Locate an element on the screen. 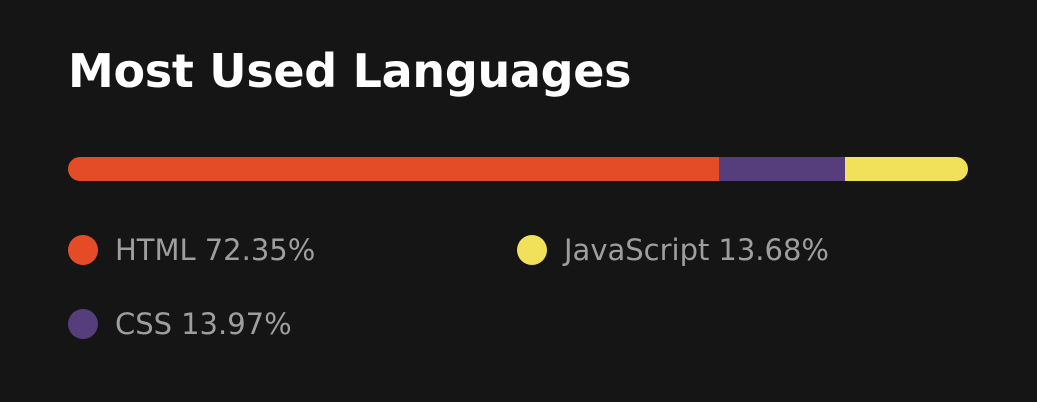 The height and width of the screenshot is (402, 1037). legend-html-text: HTML 72.35% is located at coordinates (215, 249).